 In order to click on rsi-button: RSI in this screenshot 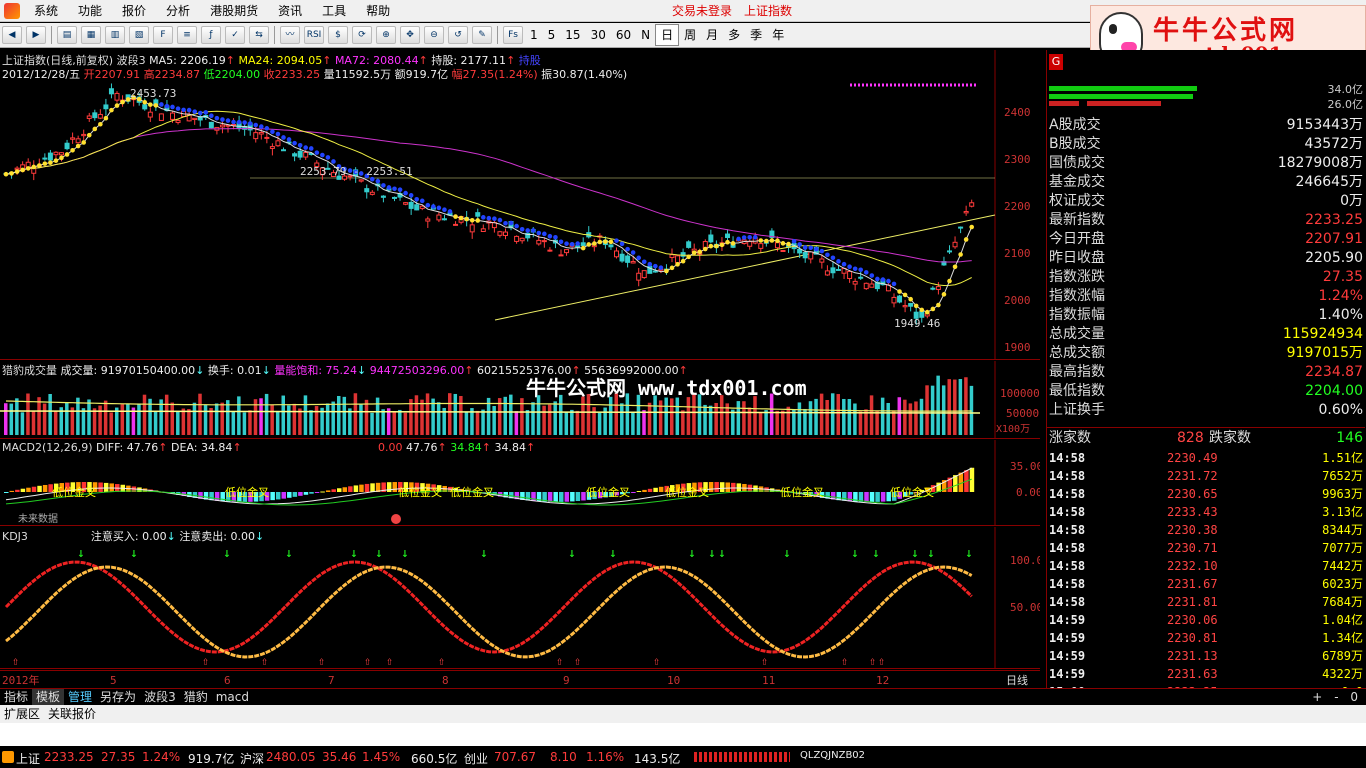, I will do `click(314, 35)`.